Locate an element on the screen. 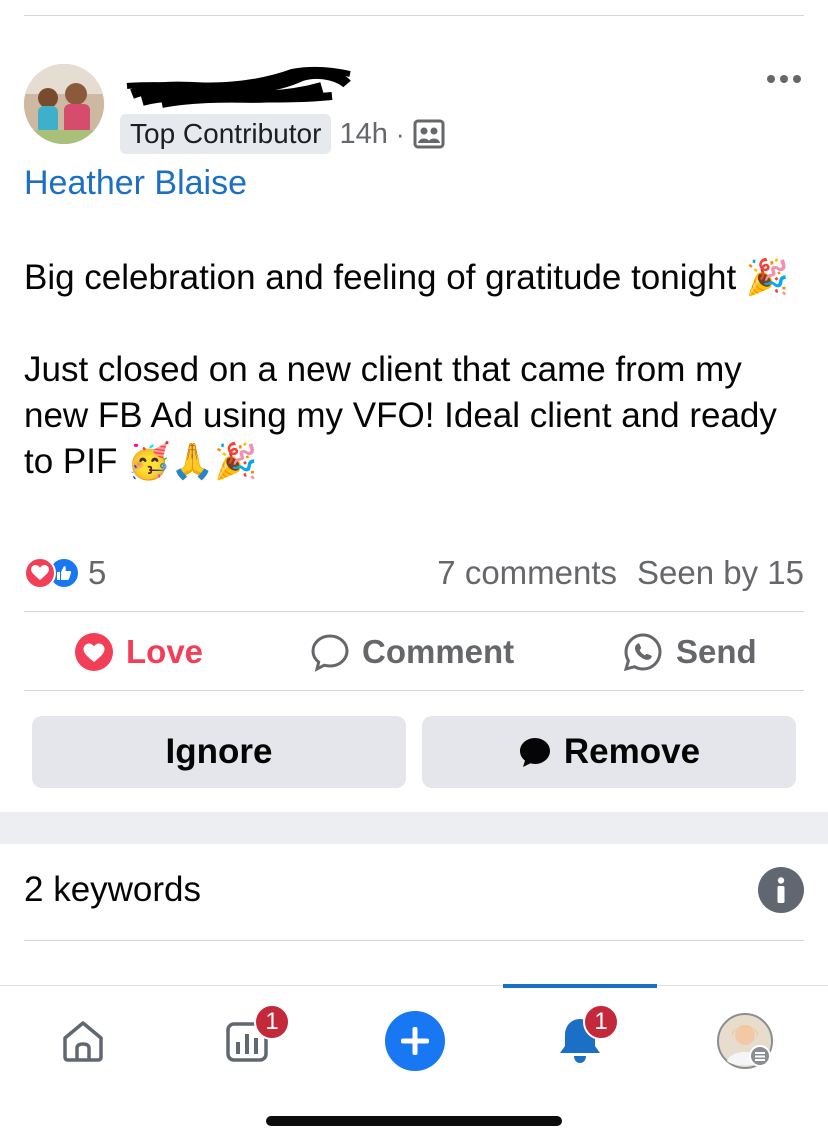 Image resolution: width=828 pixels, height=1142 pixels. ignore-button: Ignore is located at coordinates (219, 752).